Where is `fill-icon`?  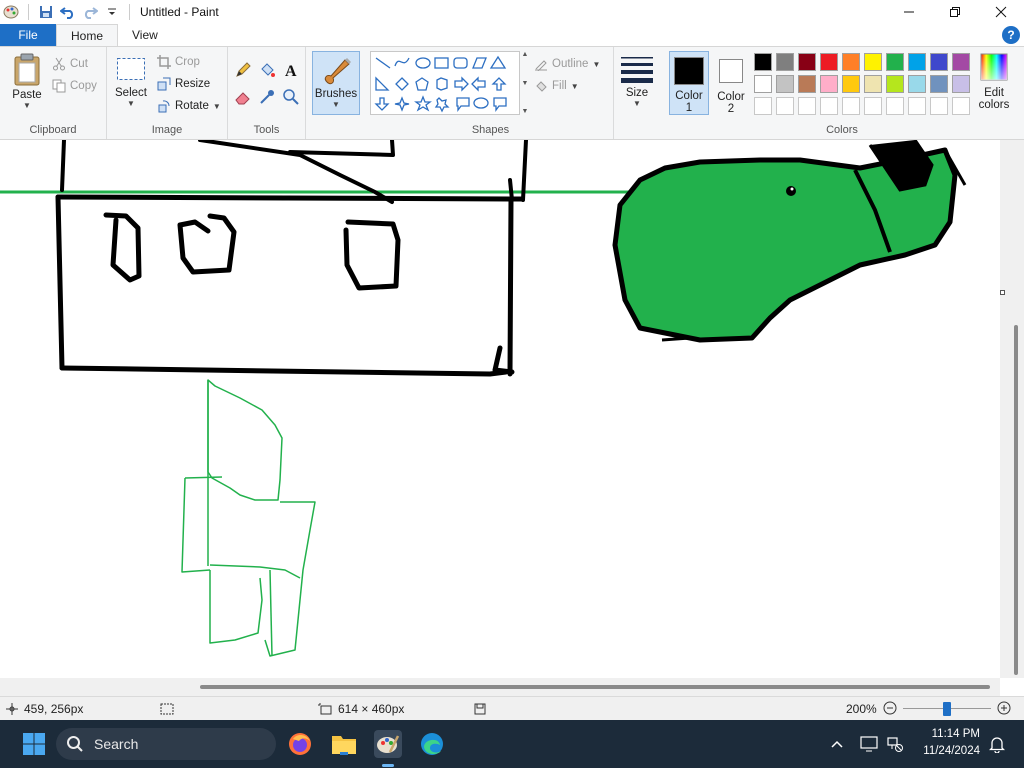
fill-icon is located at coordinates (541, 86).